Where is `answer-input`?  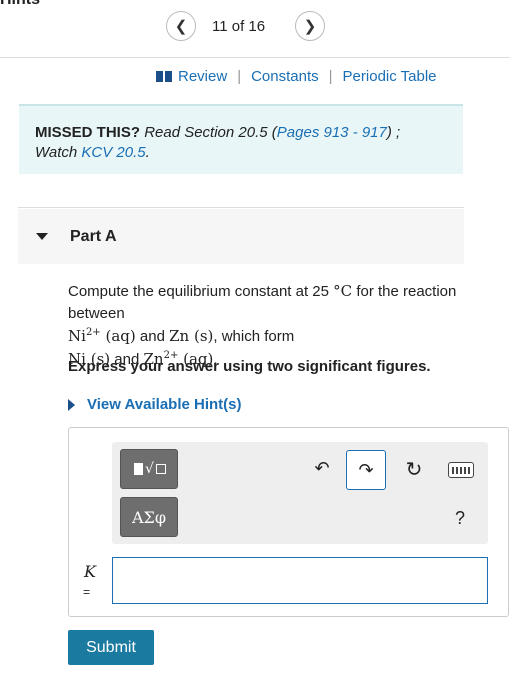 answer-input is located at coordinates (300, 580).